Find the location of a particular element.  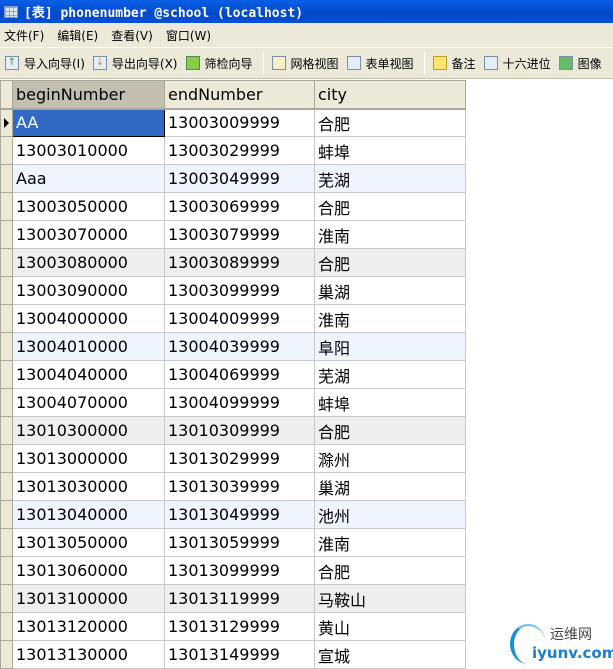

cell-endNumber: 13003009999 is located at coordinates (239, 122).